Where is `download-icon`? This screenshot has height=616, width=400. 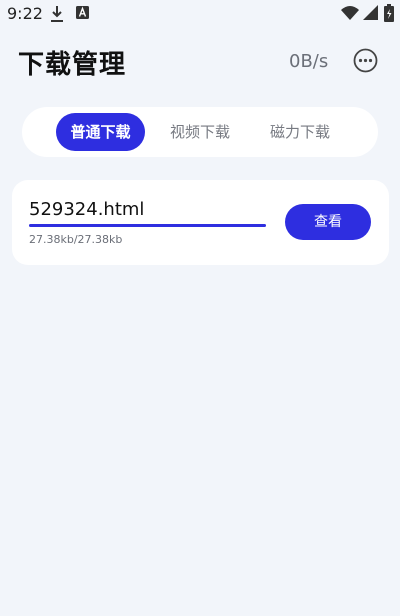
download-icon is located at coordinates (57, 14).